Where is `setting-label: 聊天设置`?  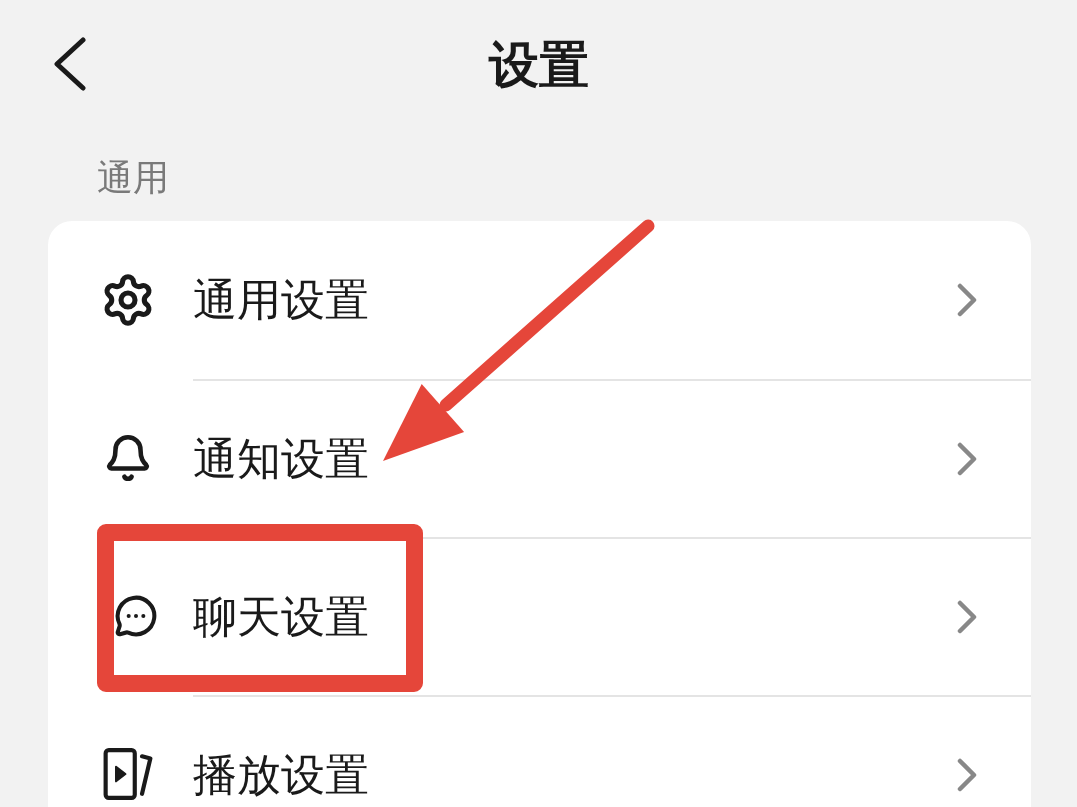
setting-label: 聊天设置 is located at coordinates (281, 617).